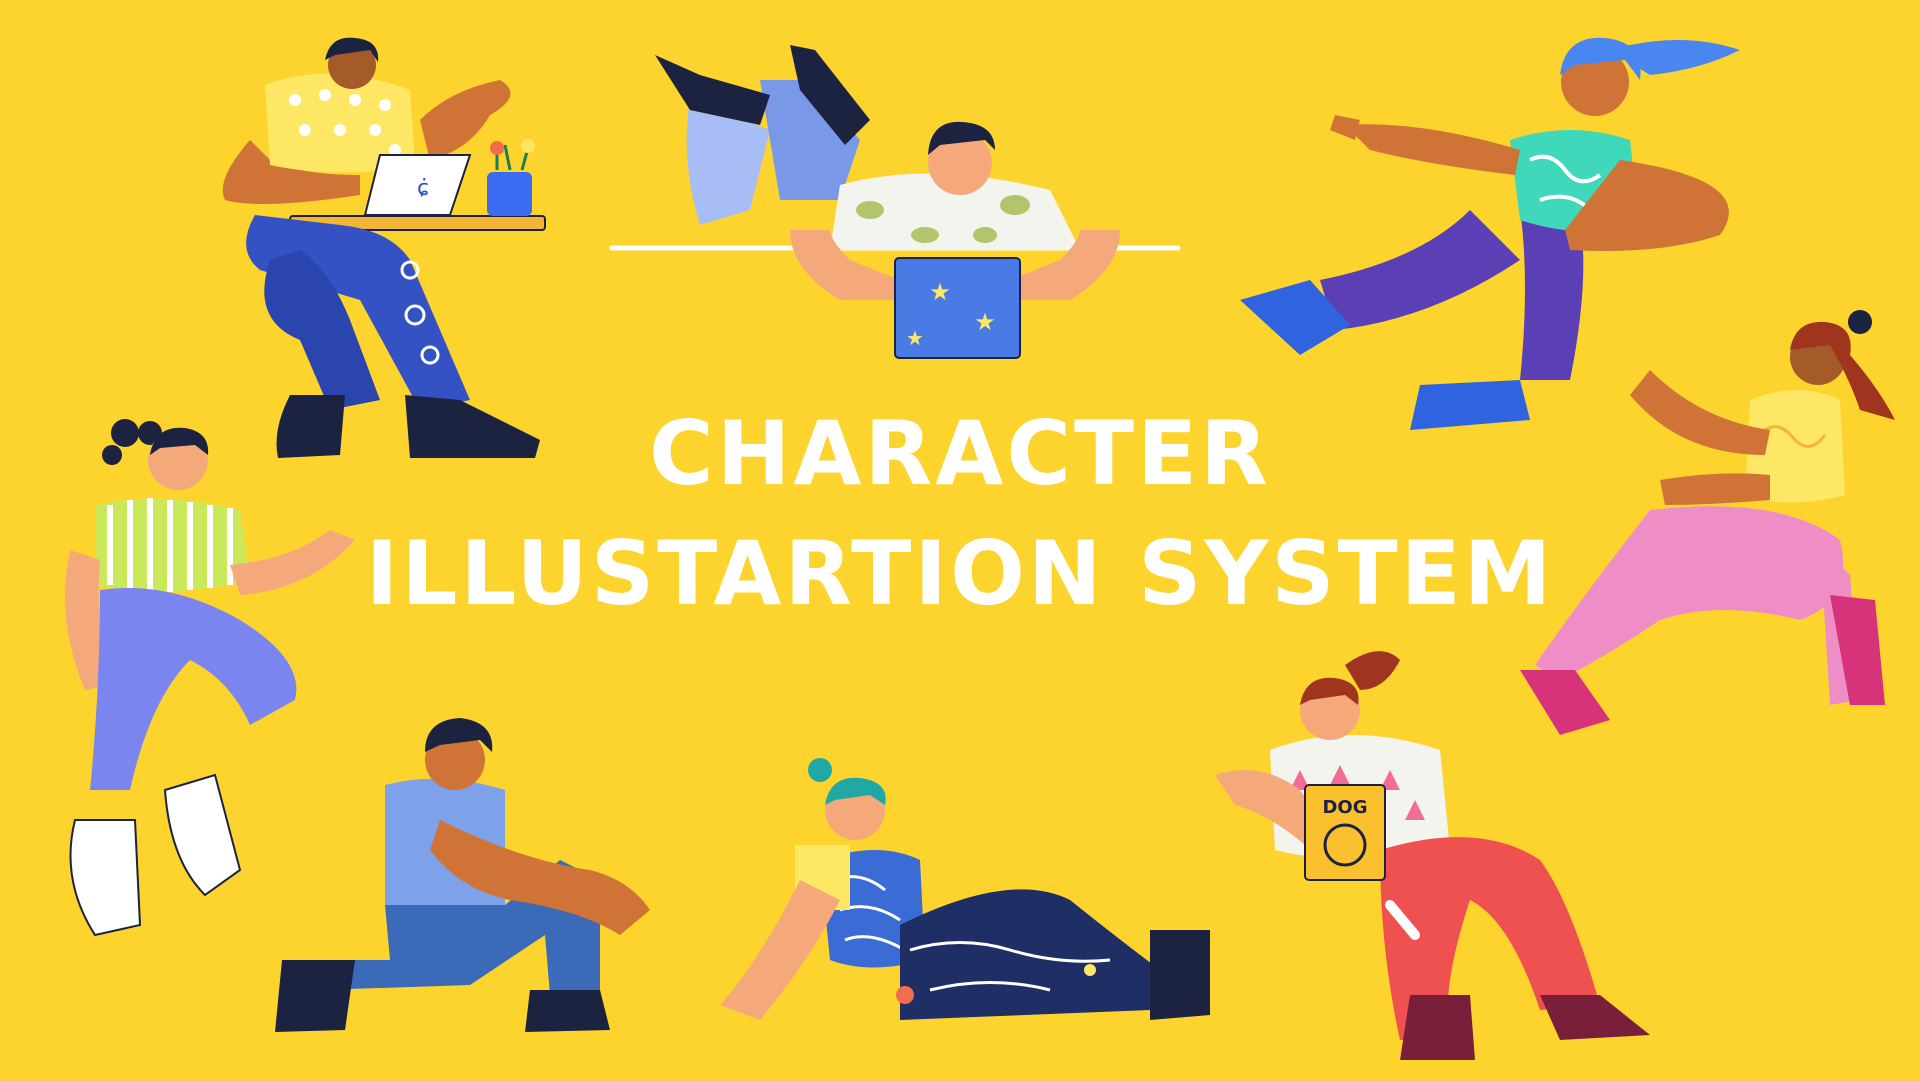 Image resolution: width=1920 pixels, height=1081 pixels. I want to click on character-woman-pointing, so click(1490, 233).